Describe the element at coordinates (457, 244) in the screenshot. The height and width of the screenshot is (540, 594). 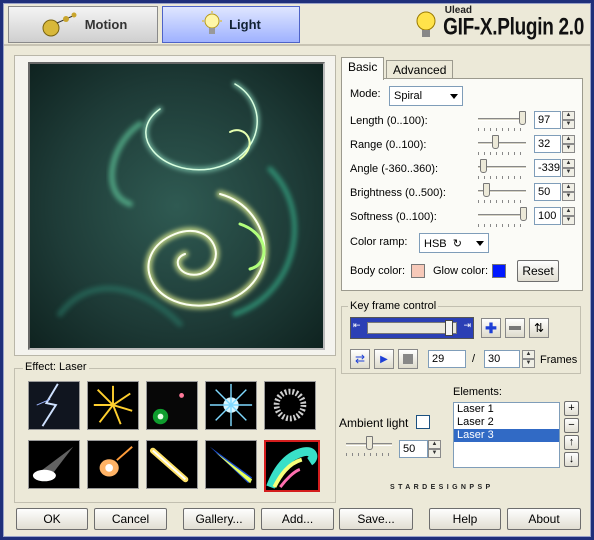
I see `cycle-arrow-icon: ↻` at that location.